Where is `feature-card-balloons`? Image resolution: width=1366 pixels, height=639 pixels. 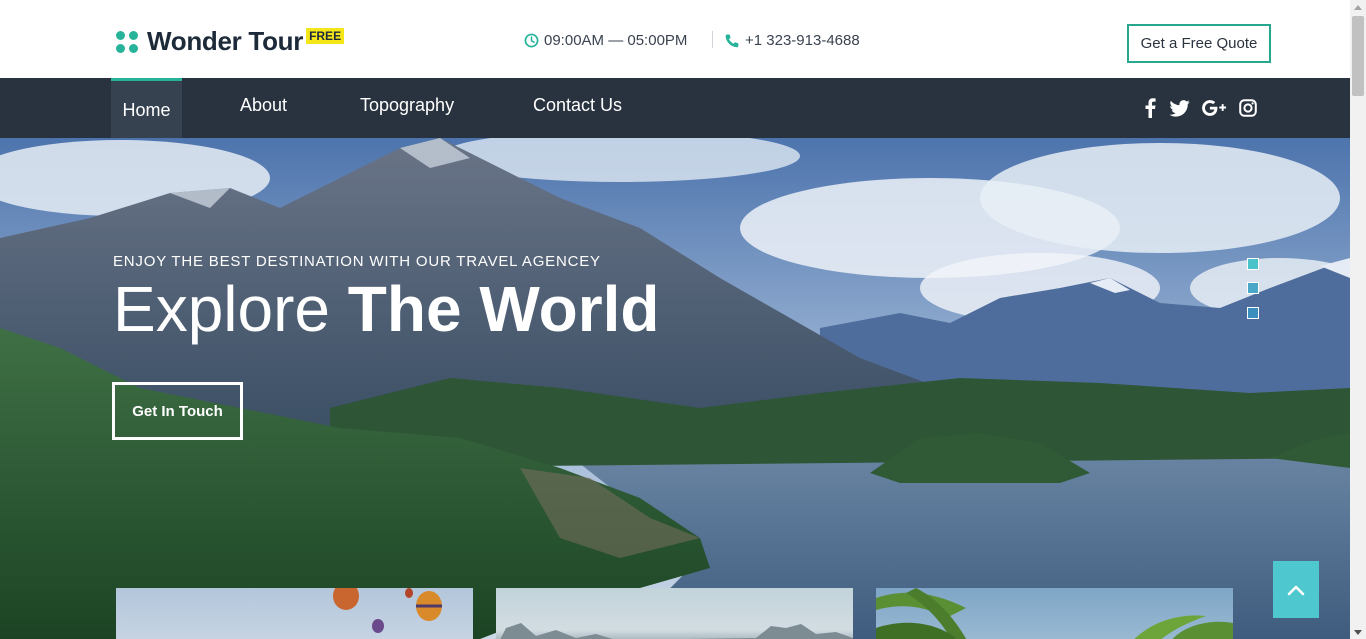 feature-card-balloons is located at coordinates (294, 613).